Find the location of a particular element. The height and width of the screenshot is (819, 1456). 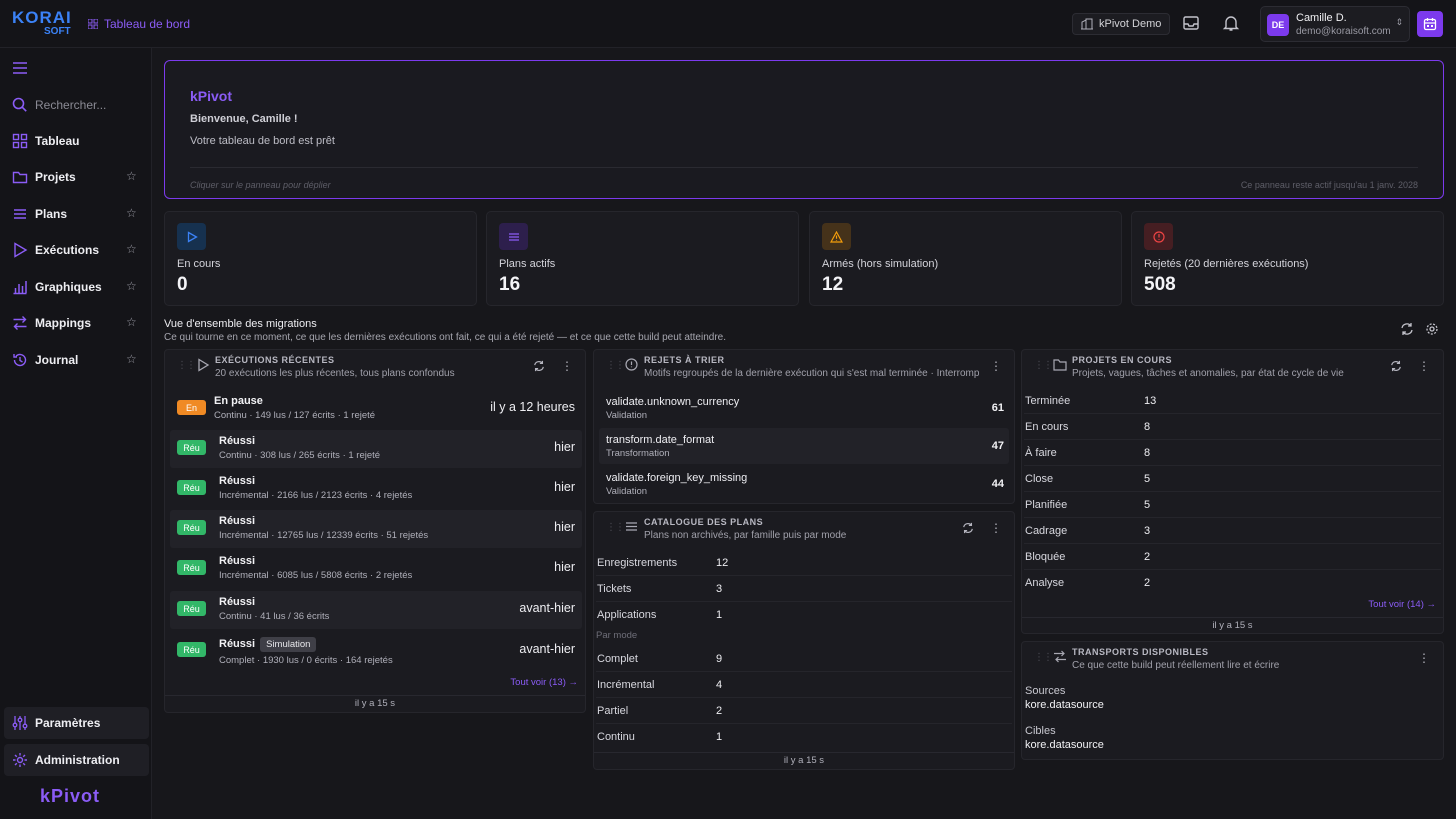

card-title: REJETS À TRIER is located at coordinates (684, 360).